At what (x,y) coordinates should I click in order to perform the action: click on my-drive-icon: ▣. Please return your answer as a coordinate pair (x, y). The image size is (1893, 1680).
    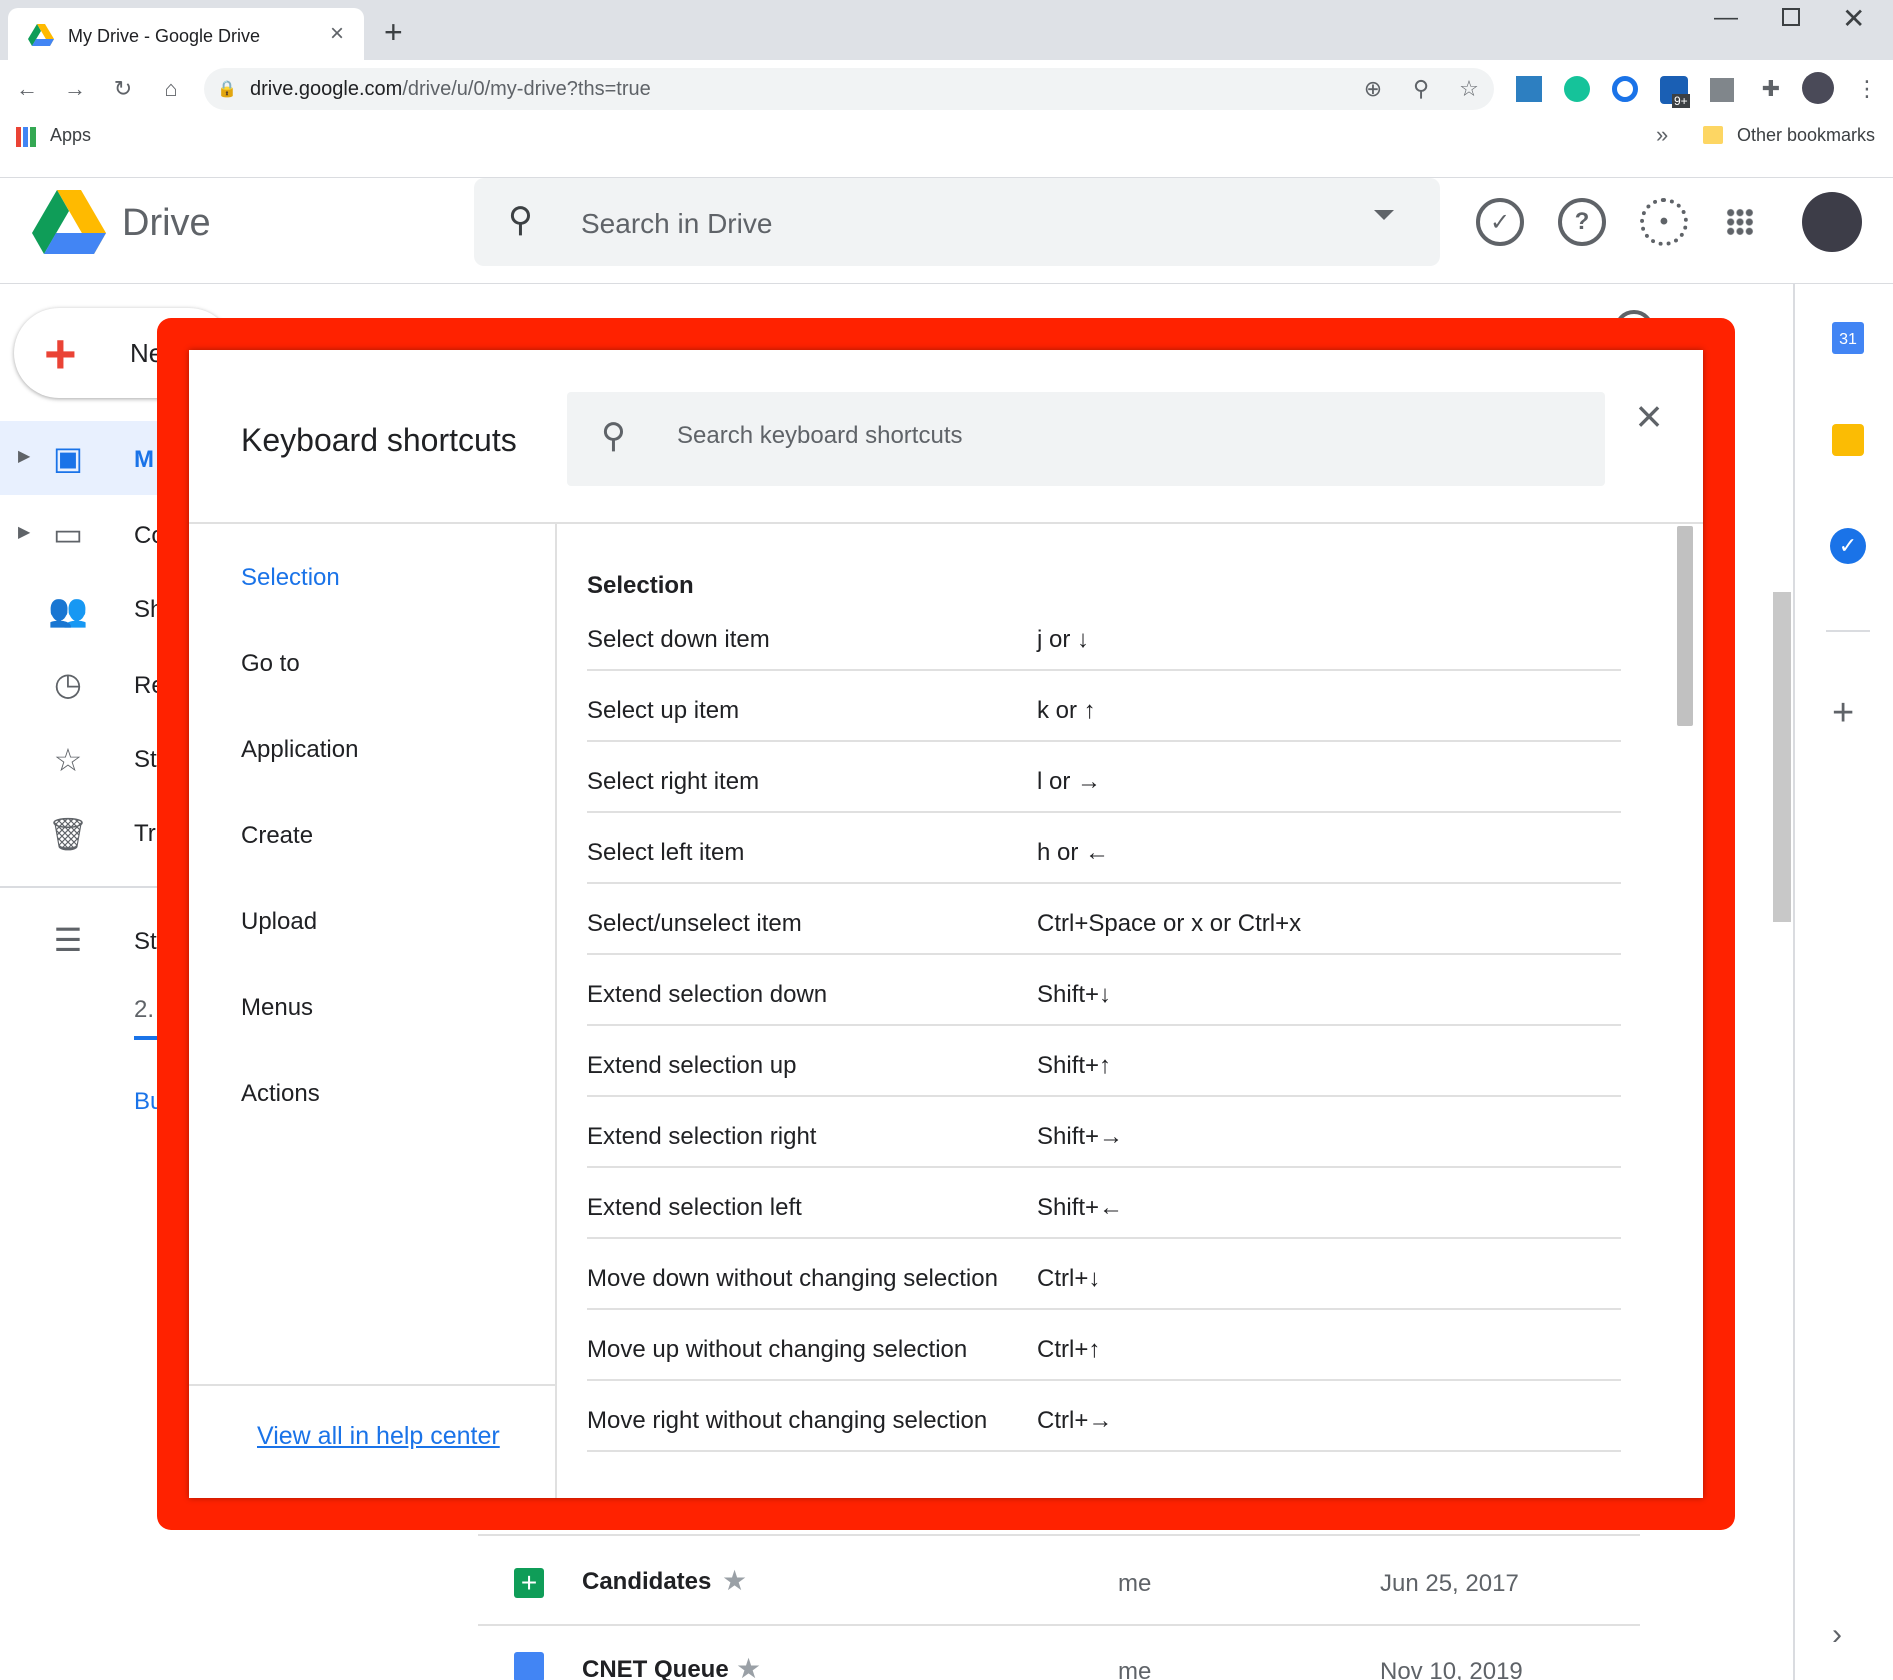
    Looking at the image, I should click on (68, 458).